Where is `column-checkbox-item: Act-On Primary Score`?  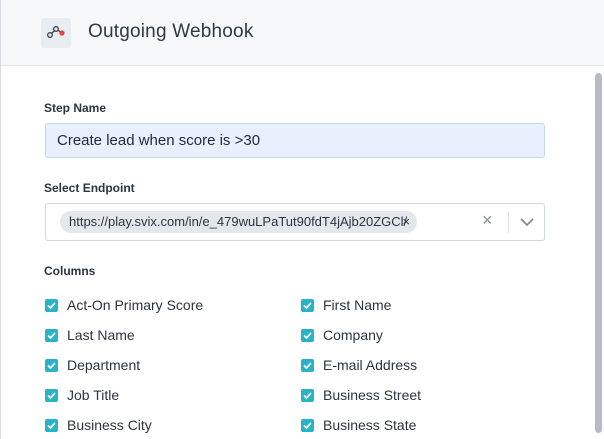 column-checkbox-item: Act-On Primary Score is located at coordinates (124, 305).